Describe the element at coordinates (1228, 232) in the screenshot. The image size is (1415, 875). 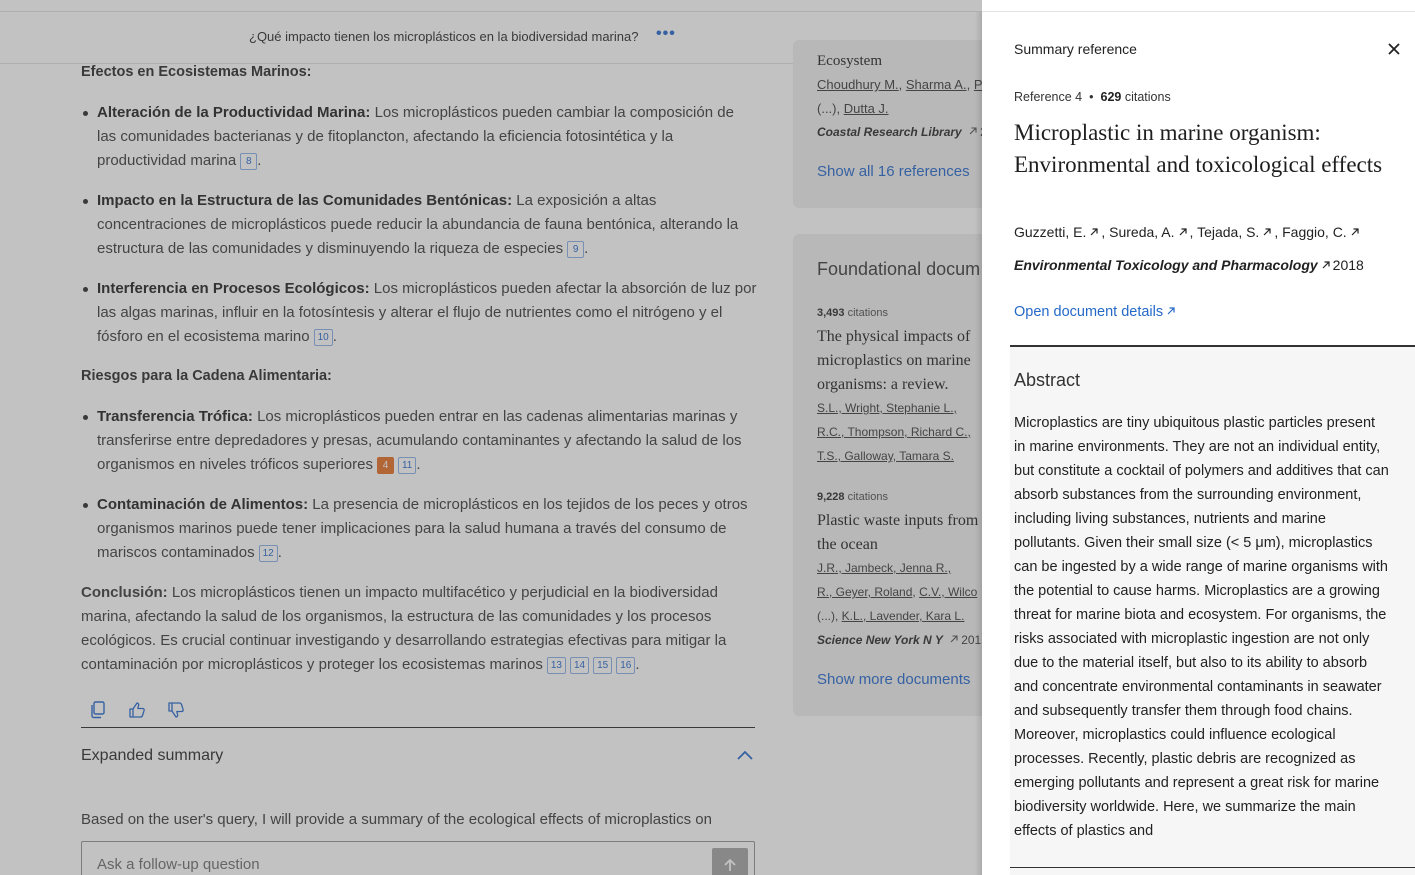
I see `author-link: Tejada, S.` at that location.